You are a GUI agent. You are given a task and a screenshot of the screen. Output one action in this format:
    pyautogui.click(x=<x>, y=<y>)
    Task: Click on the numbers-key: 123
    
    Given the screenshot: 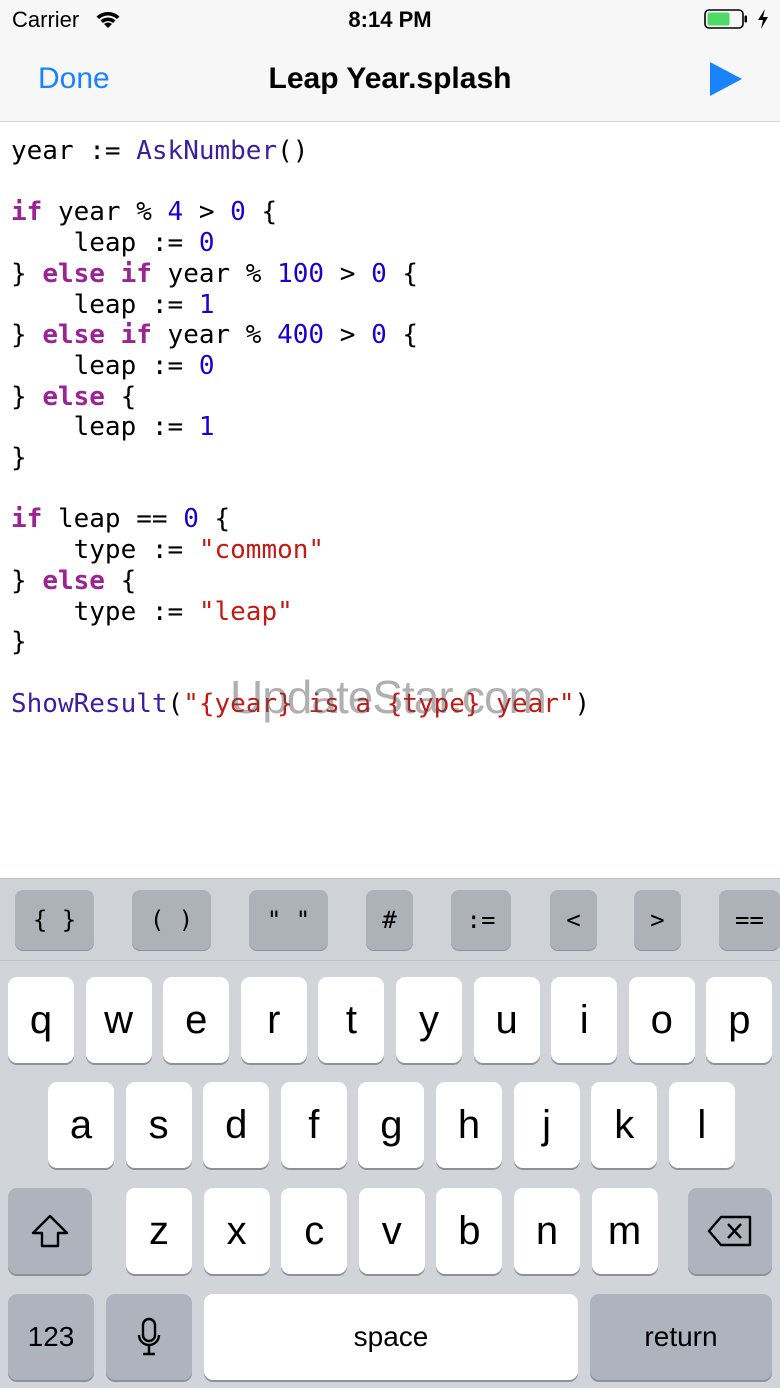 What is the action you would take?
    pyautogui.click(x=51, y=1337)
    